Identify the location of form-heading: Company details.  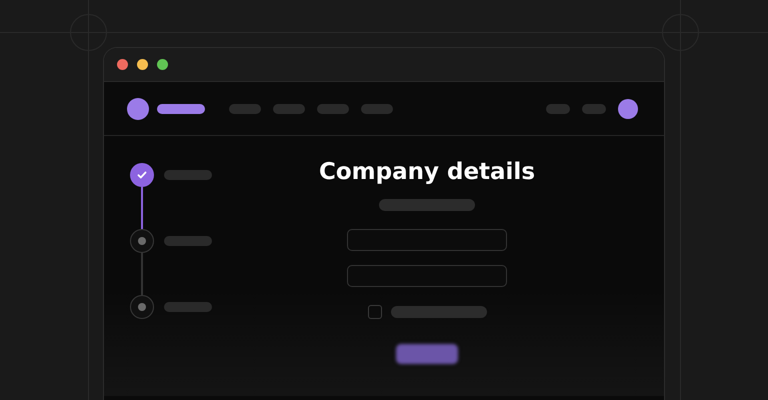
(427, 172).